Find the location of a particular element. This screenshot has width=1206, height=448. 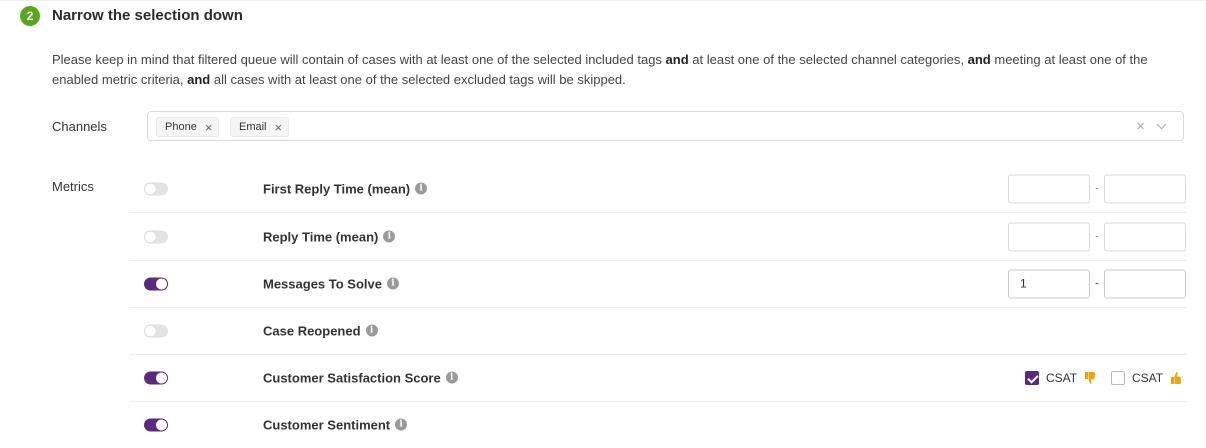

csat-negative-option: CSAT is located at coordinates (1060, 377).